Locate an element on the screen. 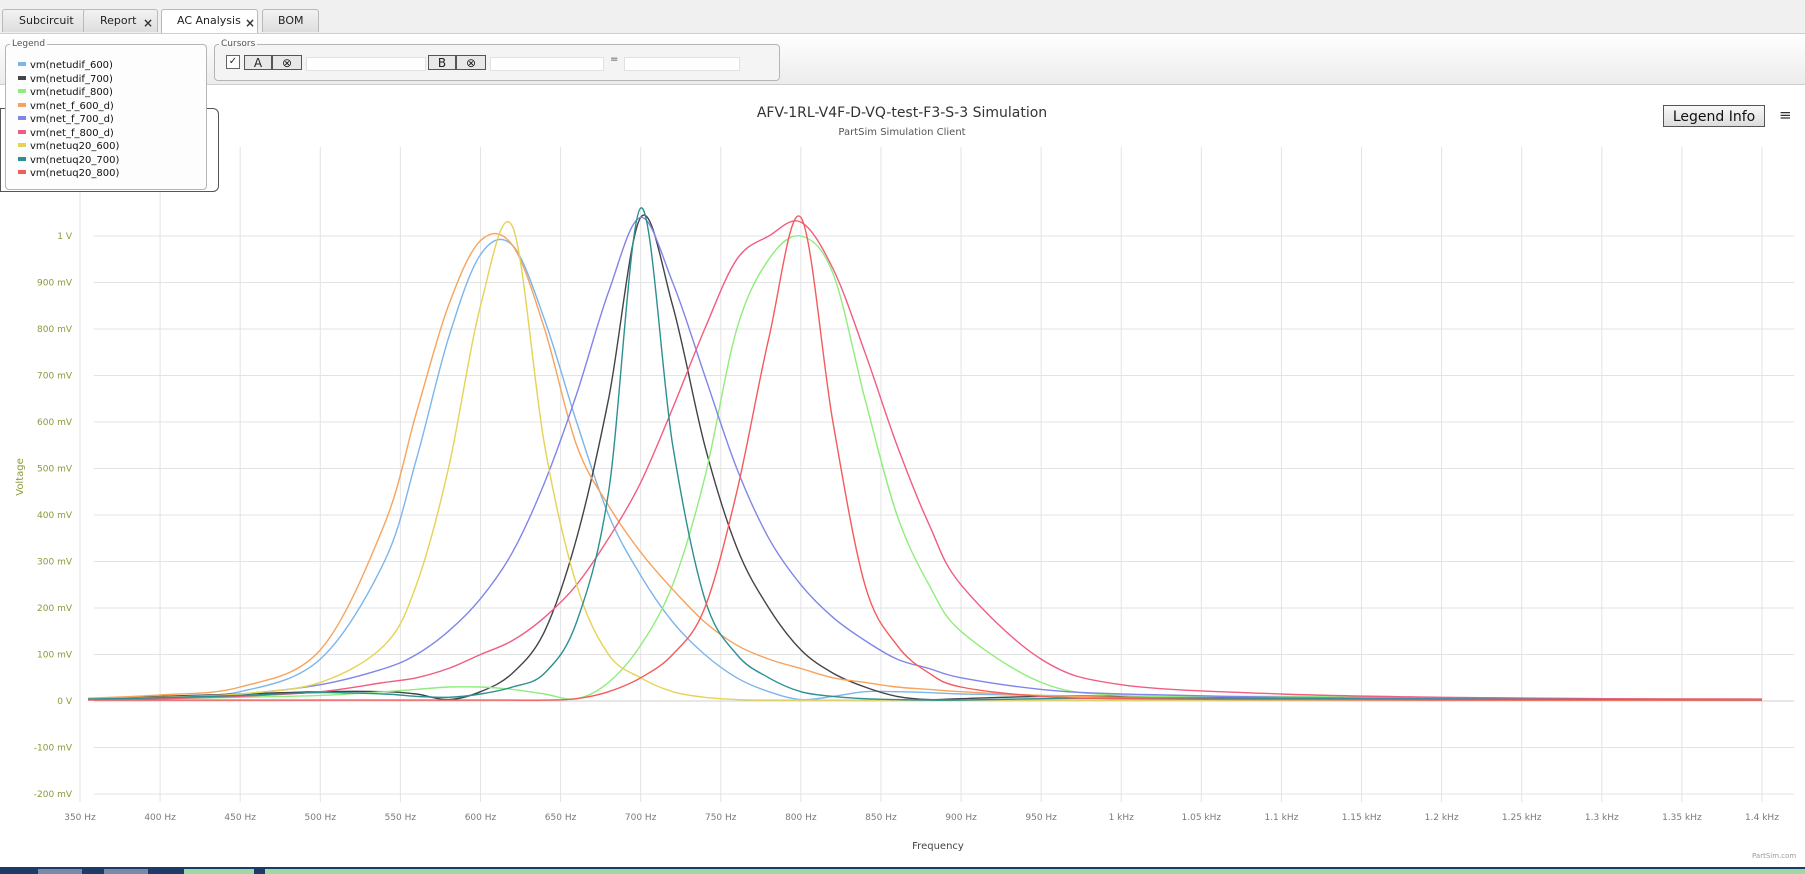 The image size is (1805, 874). legend-panel-title: Legend is located at coordinates (29, 44).